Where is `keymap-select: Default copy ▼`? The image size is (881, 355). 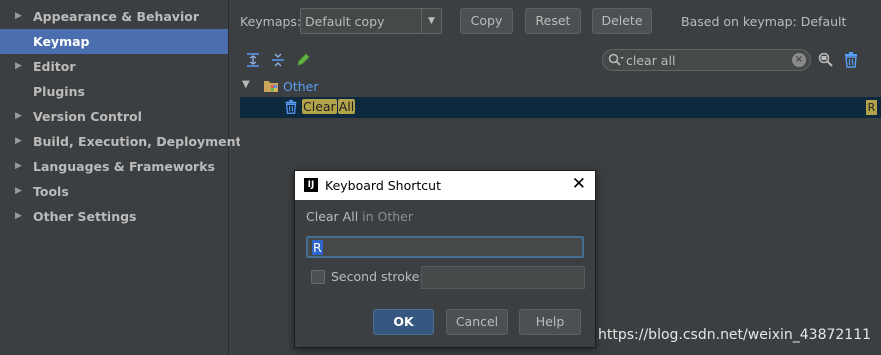
keymap-select: Default copy ▼ is located at coordinates (371, 21).